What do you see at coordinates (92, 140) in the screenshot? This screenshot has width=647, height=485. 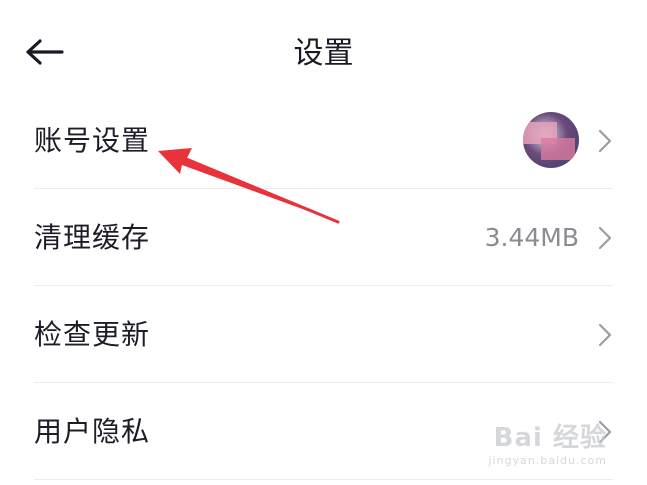 I see `row-label: 账号设置` at bounding box center [92, 140].